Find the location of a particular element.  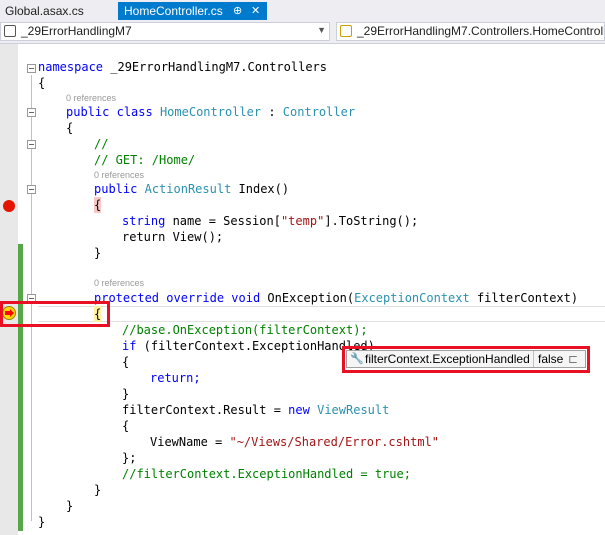

project-icon is located at coordinates (10, 31).